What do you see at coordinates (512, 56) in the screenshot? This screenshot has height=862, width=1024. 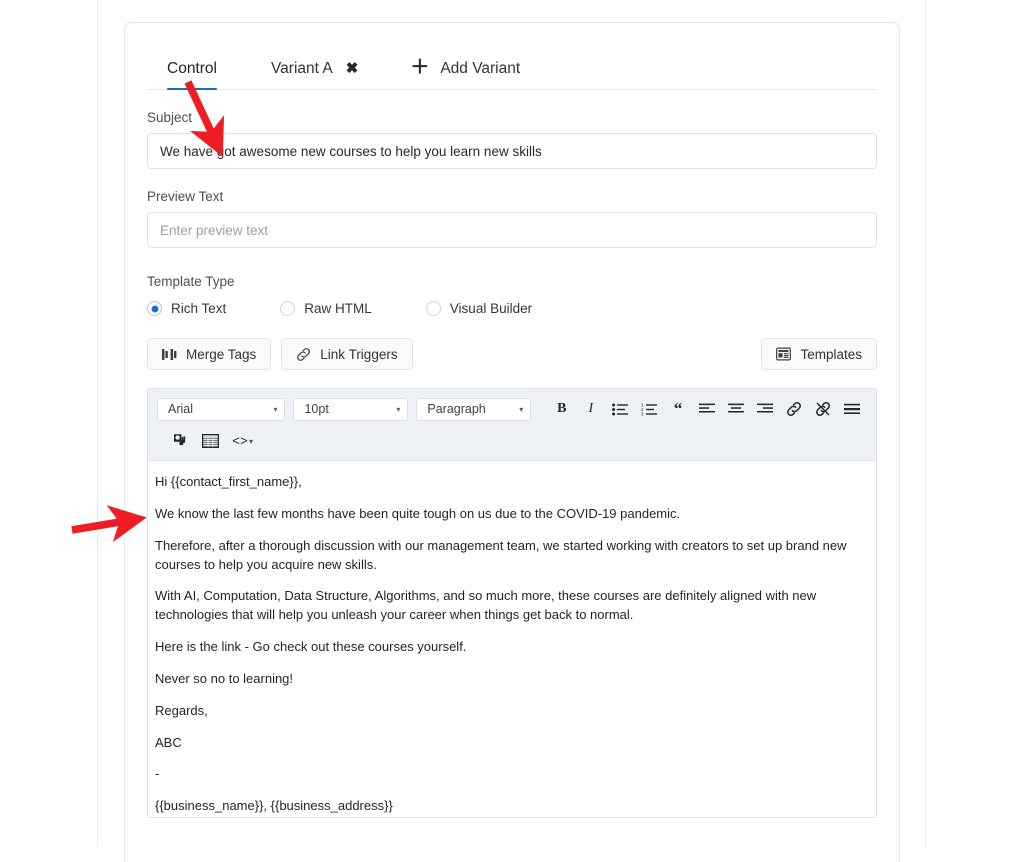 I see `variant-tabs: Control Variant A ✖ ＋ Add Variant` at bounding box center [512, 56].